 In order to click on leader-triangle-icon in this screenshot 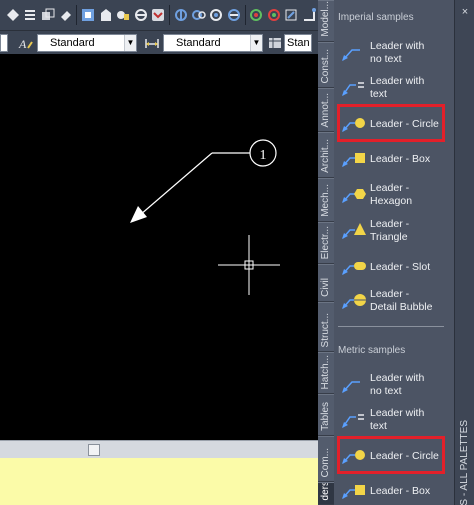, I will do `click(354, 231)`.